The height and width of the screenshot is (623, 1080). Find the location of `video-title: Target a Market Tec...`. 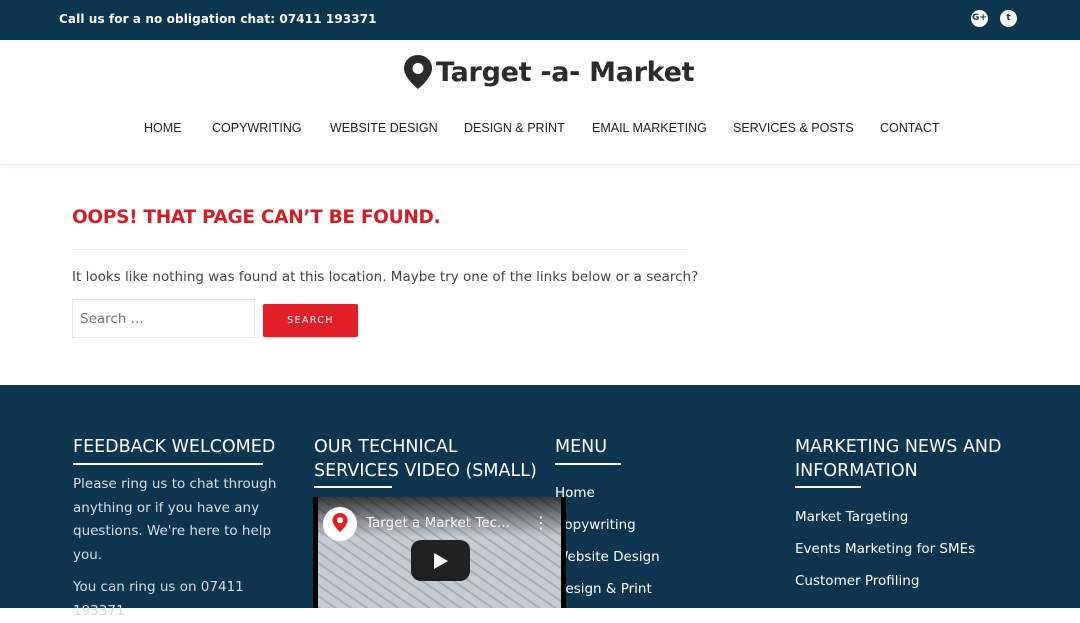

video-title: Target a Market Tec... is located at coordinates (438, 523).